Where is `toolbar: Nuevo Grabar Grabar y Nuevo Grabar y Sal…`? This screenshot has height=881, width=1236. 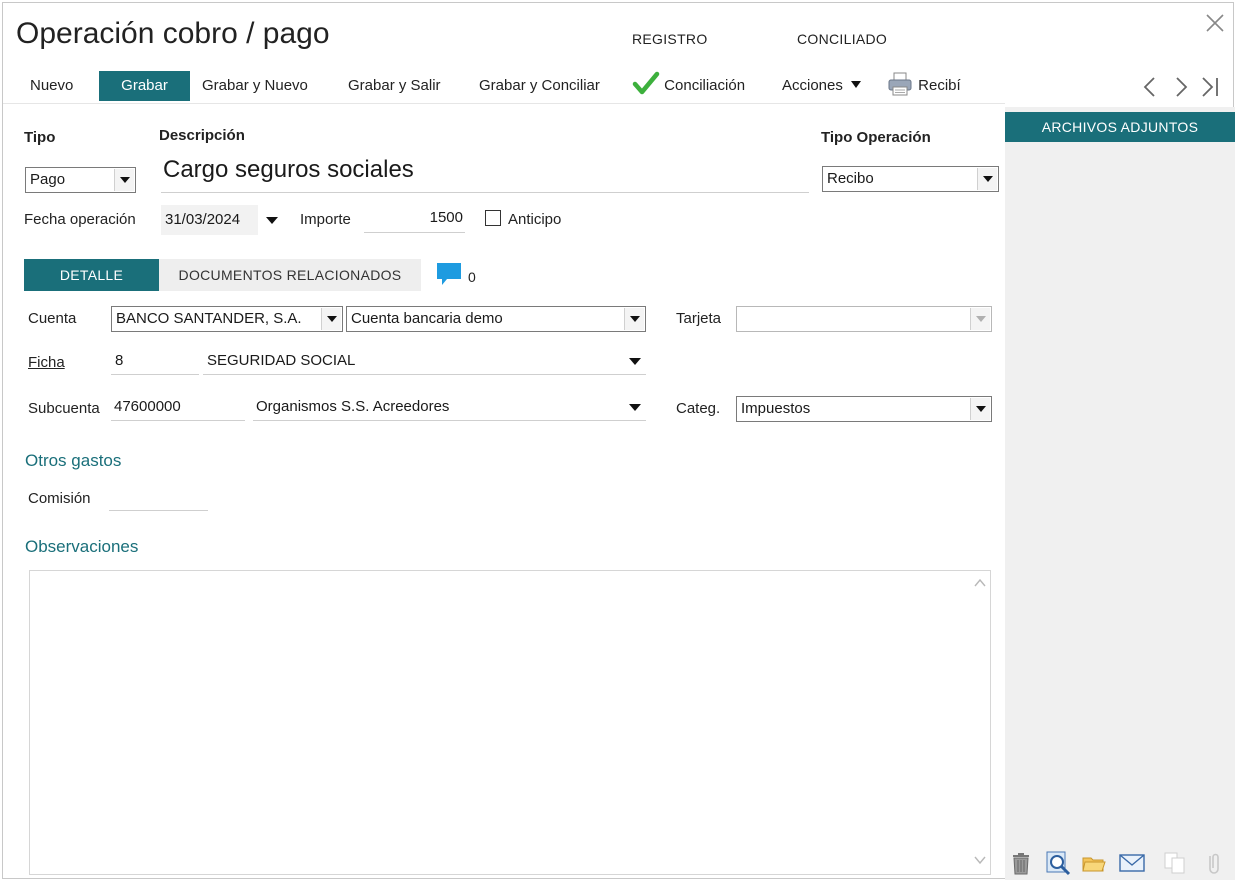
toolbar: Nuevo Grabar Grabar y Nuevo Grabar y Sal… is located at coordinates (619, 86).